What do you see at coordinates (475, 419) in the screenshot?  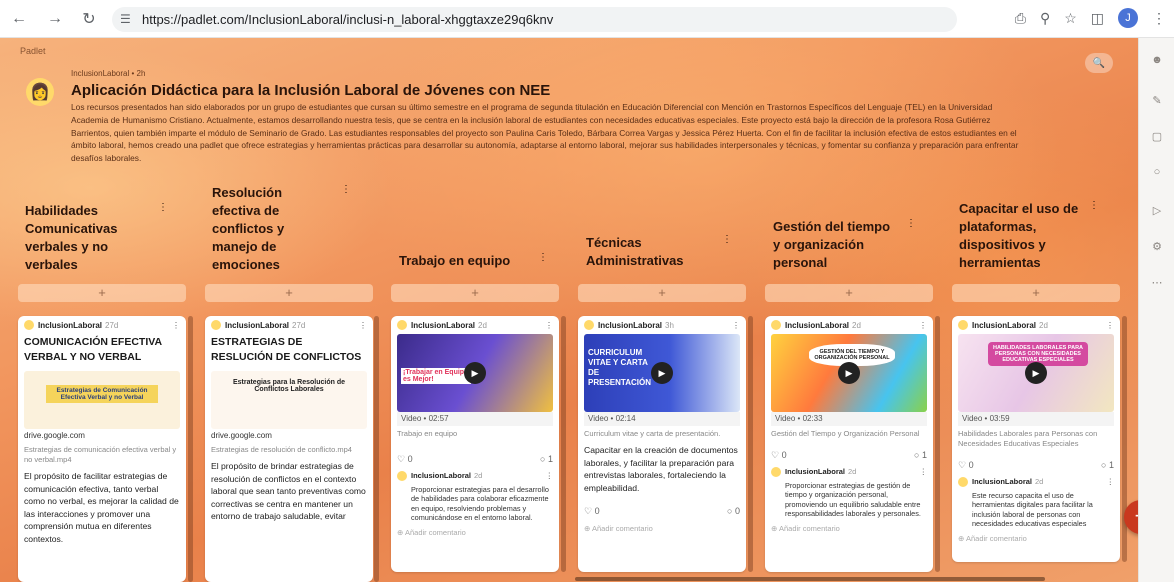 I see `video-duration: Video • 02:57` at bounding box center [475, 419].